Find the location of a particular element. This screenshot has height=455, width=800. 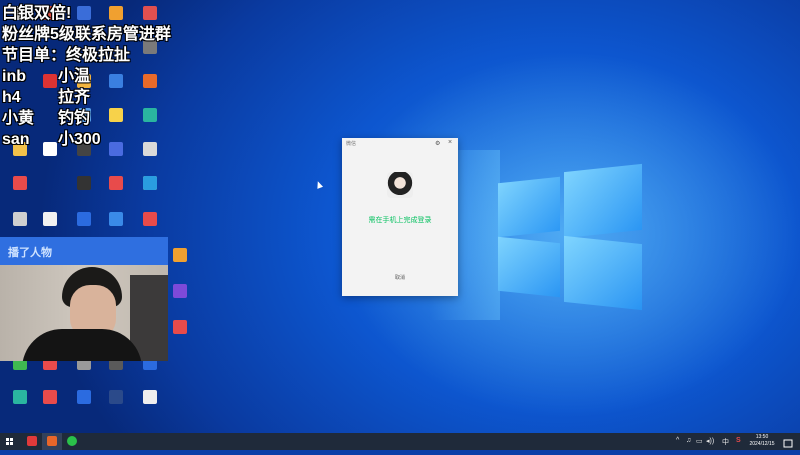

login-message: 需在手机上完成登录 is located at coordinates (400, 220).